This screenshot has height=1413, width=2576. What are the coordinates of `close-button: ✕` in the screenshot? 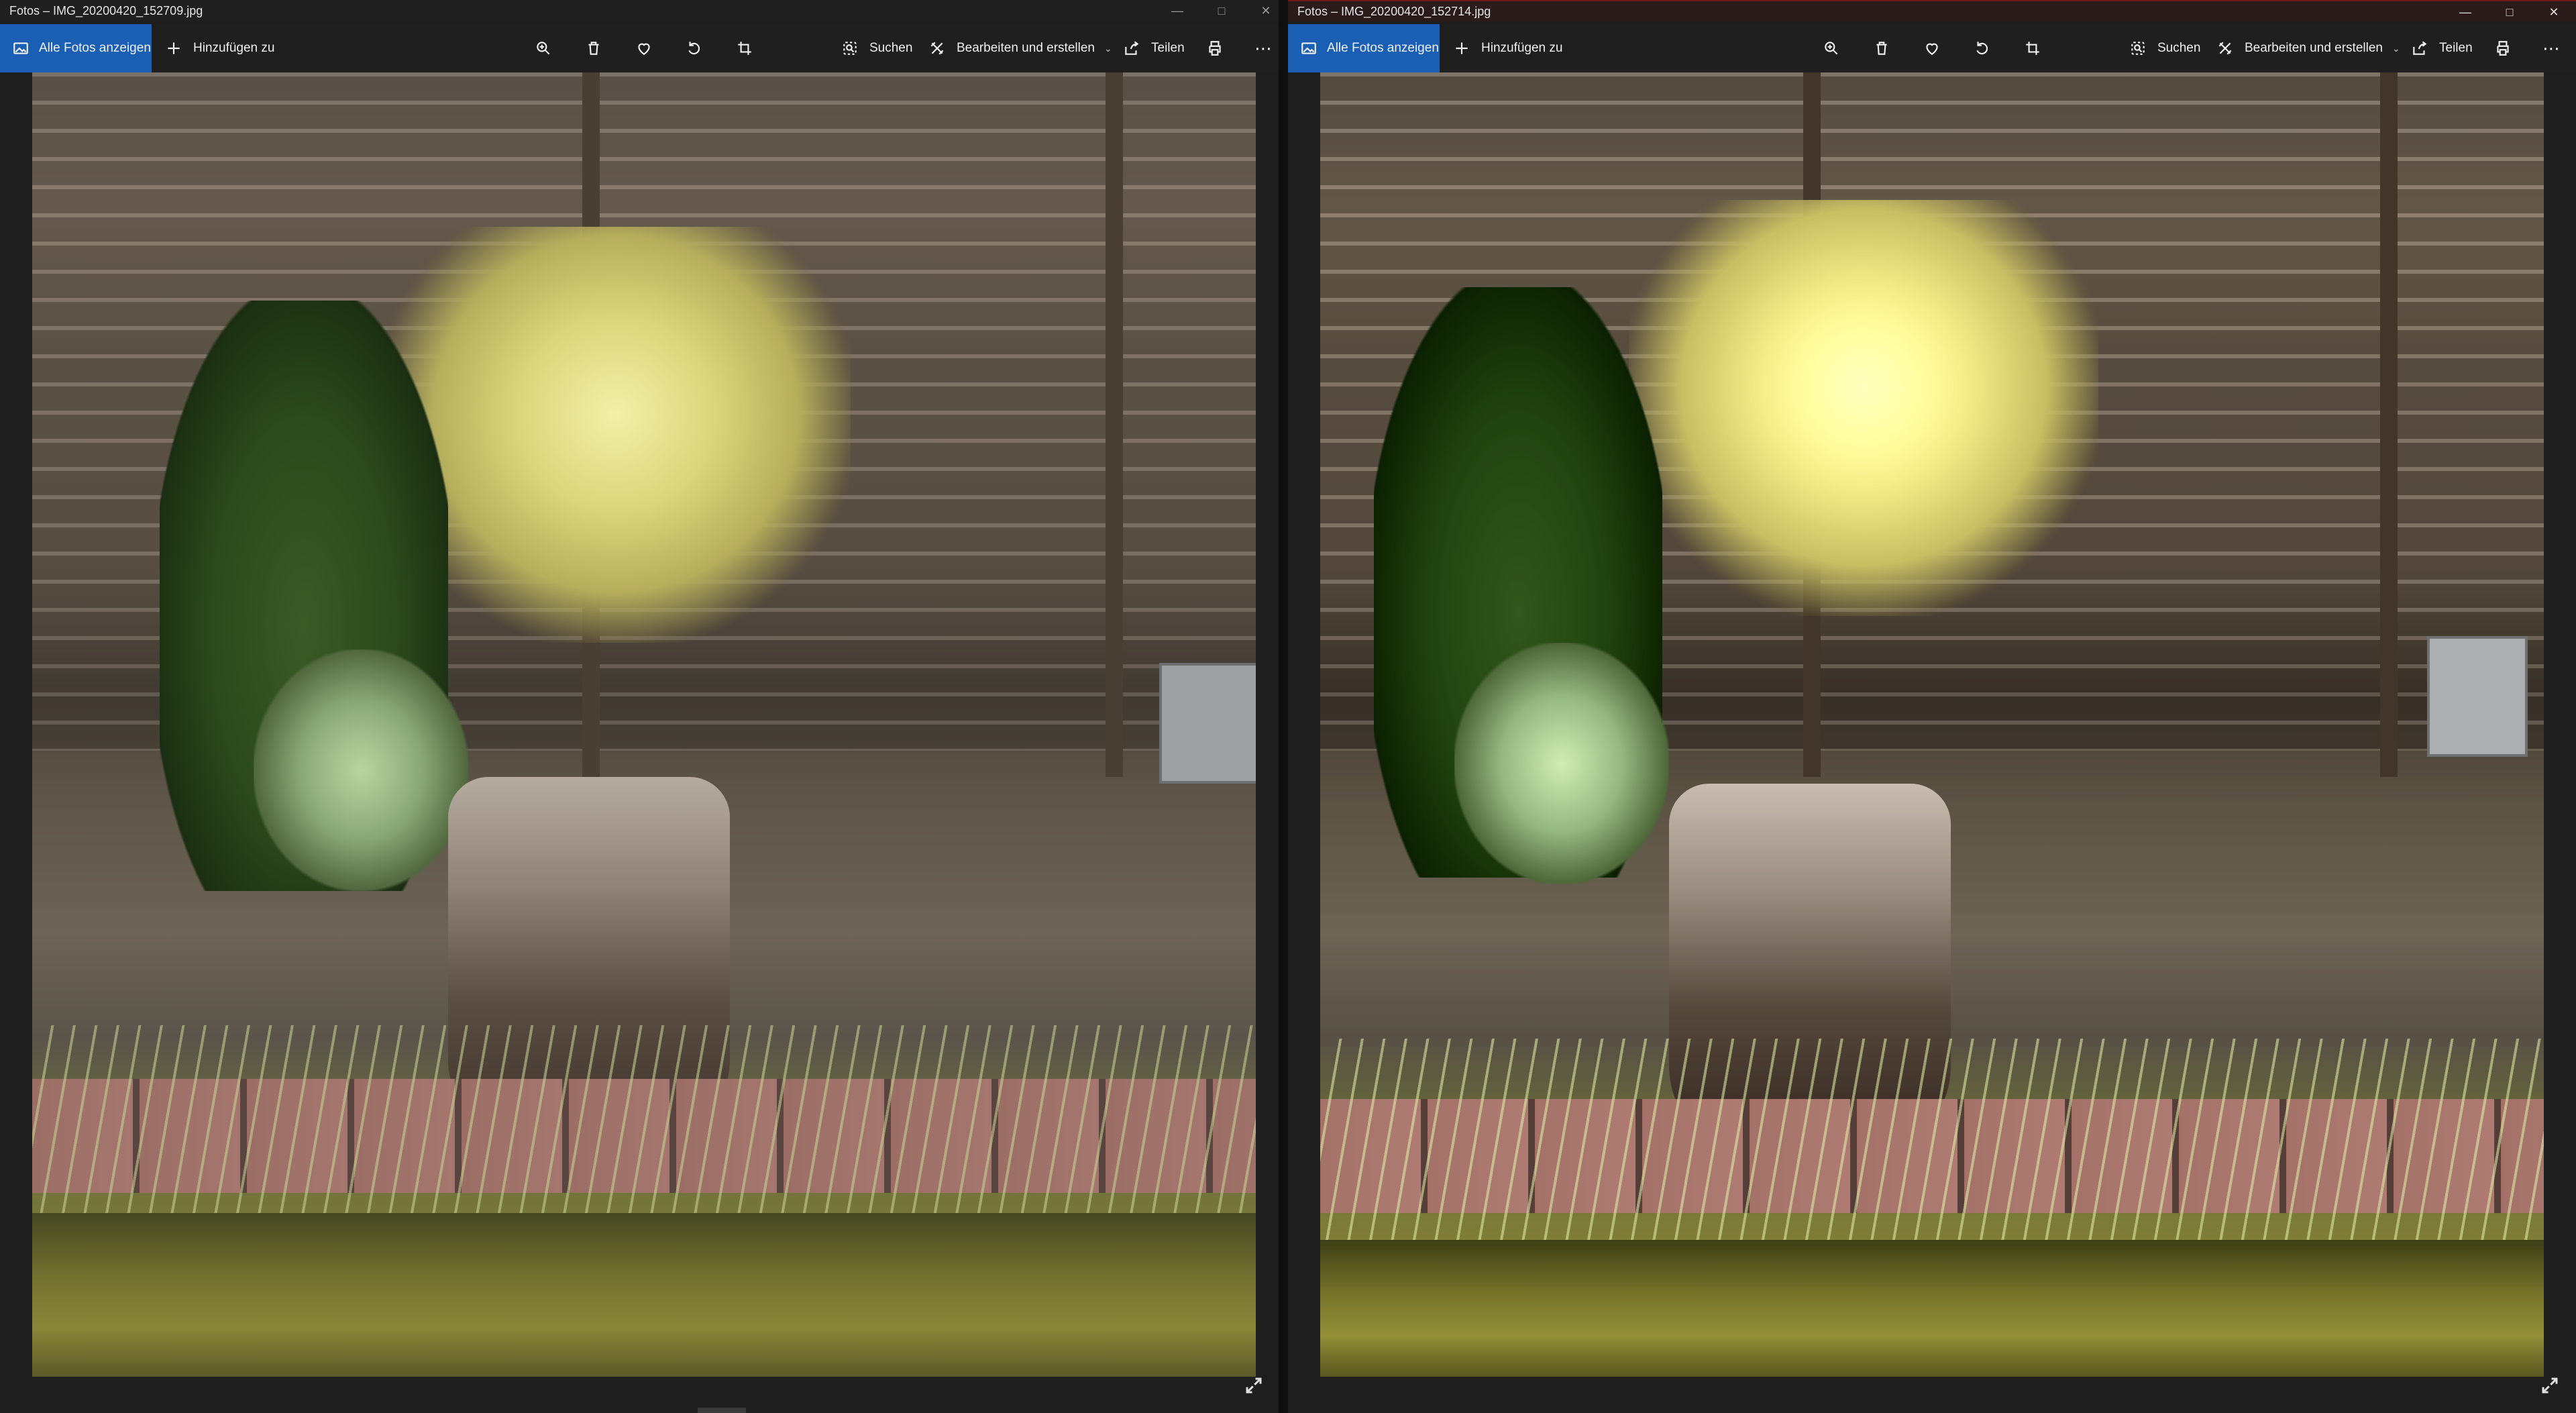 It's located at (2554, 12).